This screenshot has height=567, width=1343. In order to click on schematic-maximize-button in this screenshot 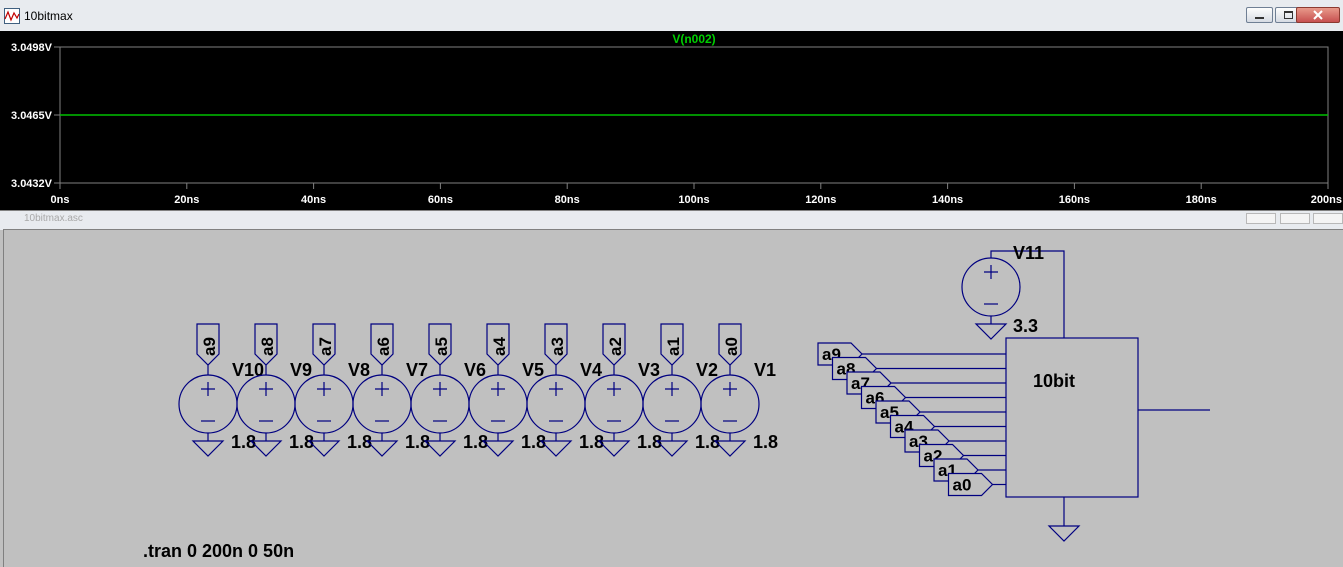, I will do `click(1295, 218)`.